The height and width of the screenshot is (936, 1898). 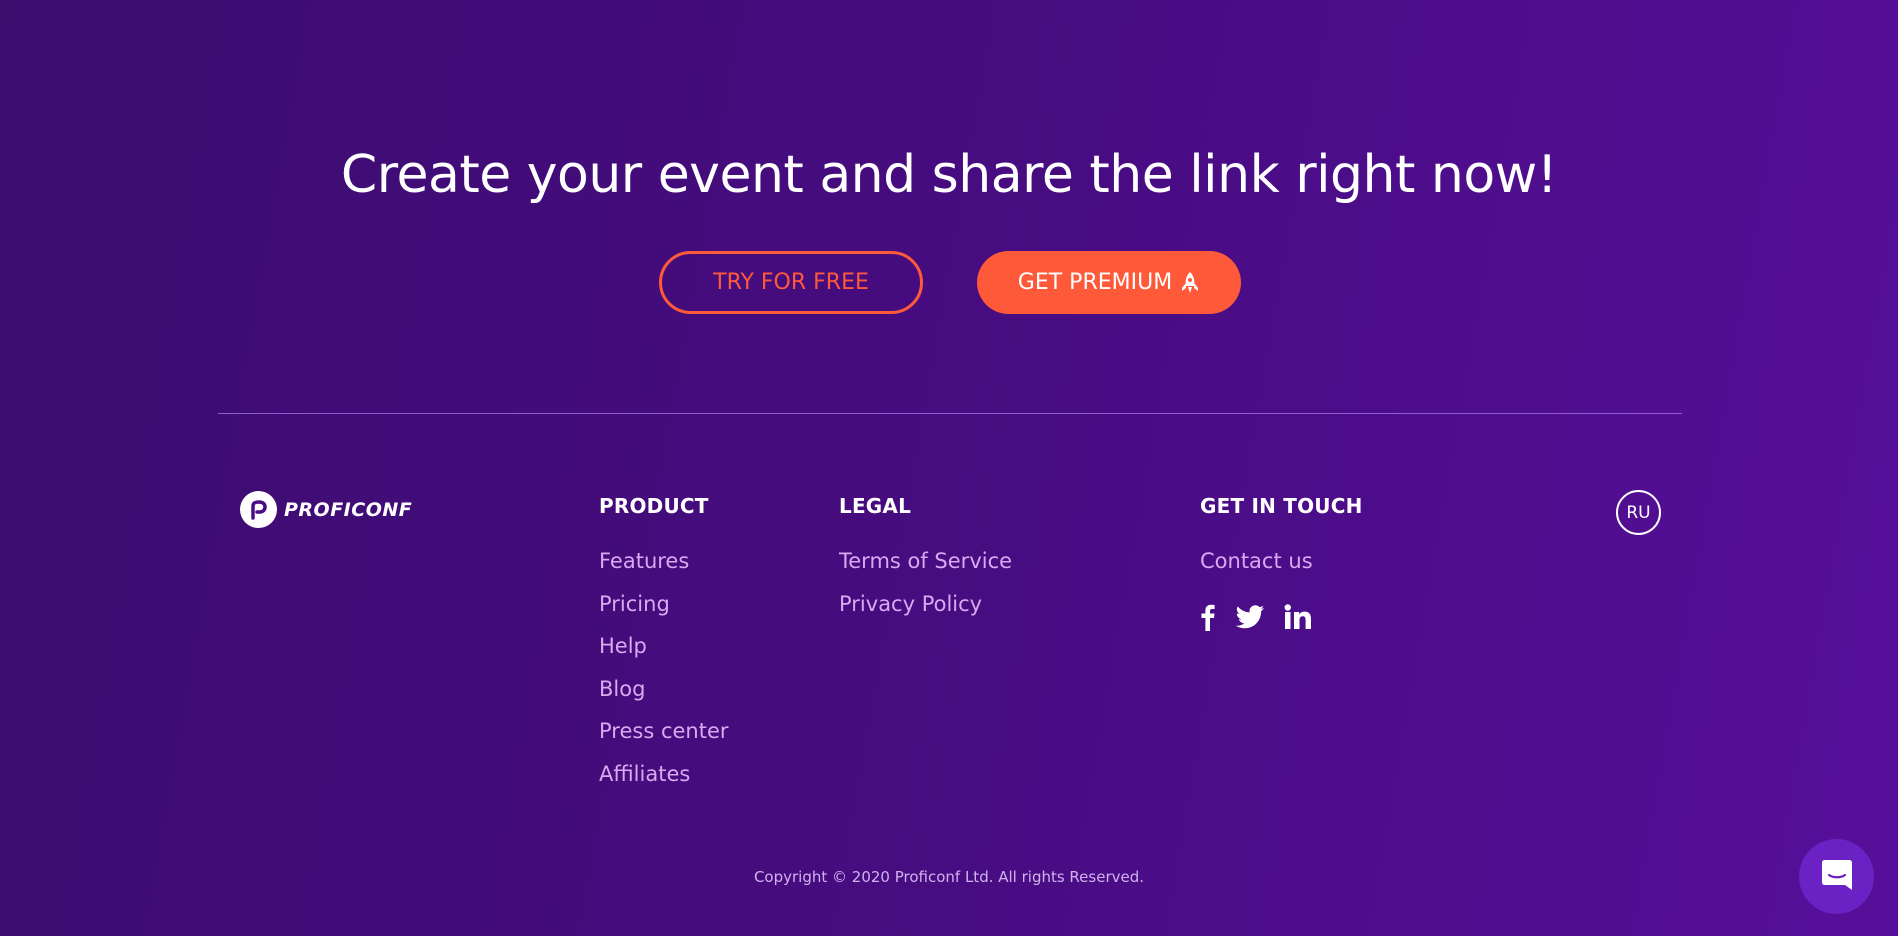 I want to click on footer-column-get-in-touch: GET IN TOUCH Contact us, so click(x=1281, y=562).